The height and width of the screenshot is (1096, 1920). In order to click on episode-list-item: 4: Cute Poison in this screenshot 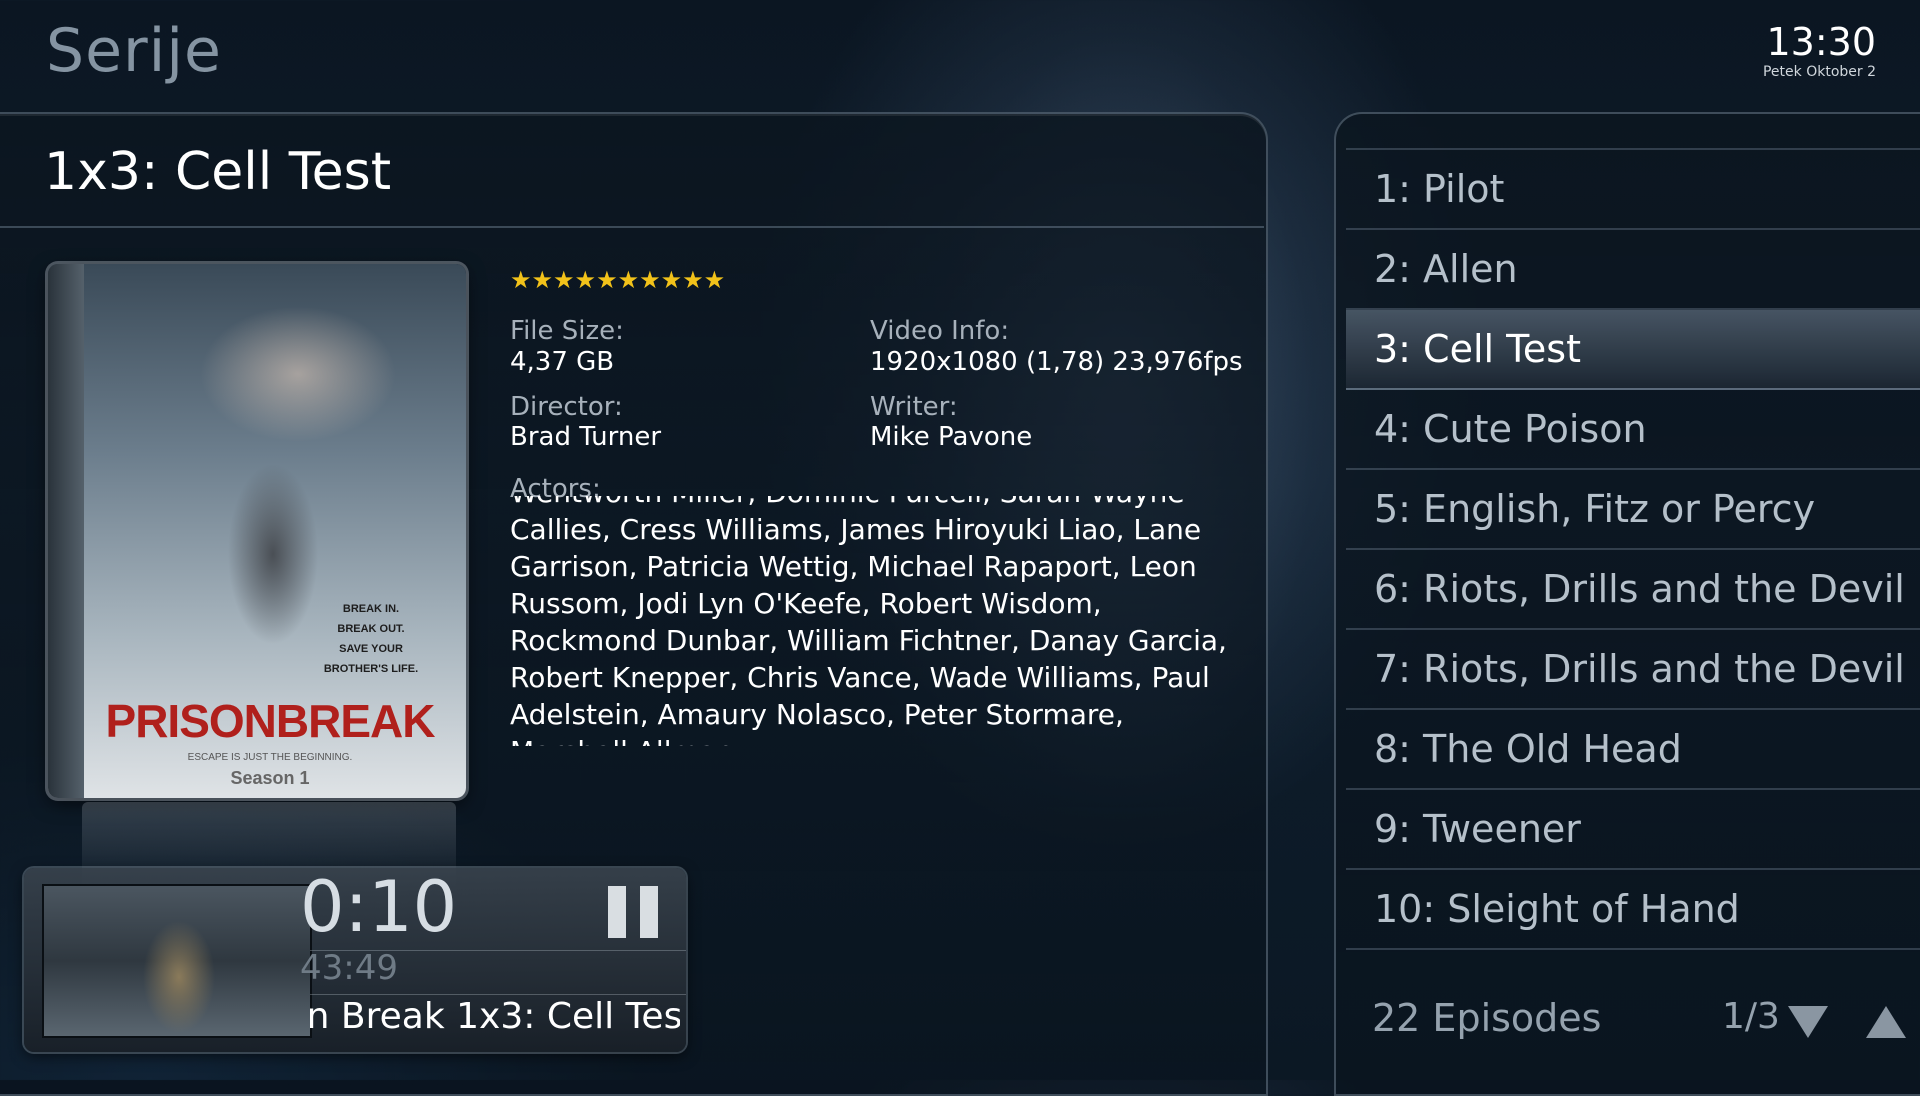, I will do `click(1633, 430)`.